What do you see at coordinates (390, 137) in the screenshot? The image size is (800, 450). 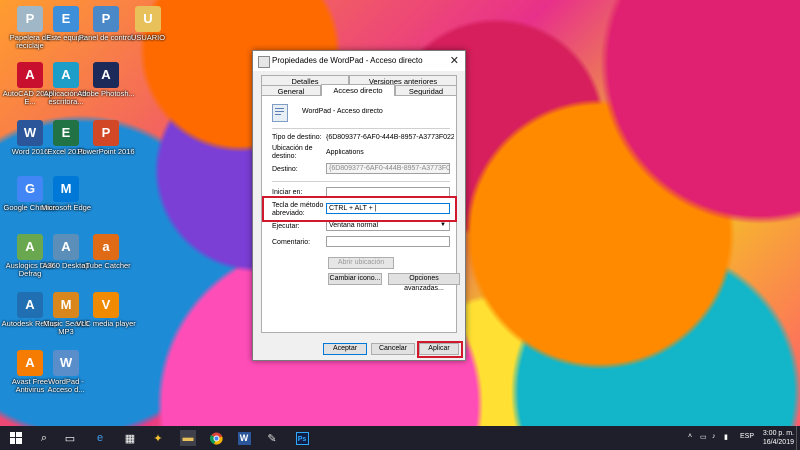 I see `target-type-value: {6D809377-6AF0-444B-8957-A3773F02200E}\W` at bounding box center [390, 137].